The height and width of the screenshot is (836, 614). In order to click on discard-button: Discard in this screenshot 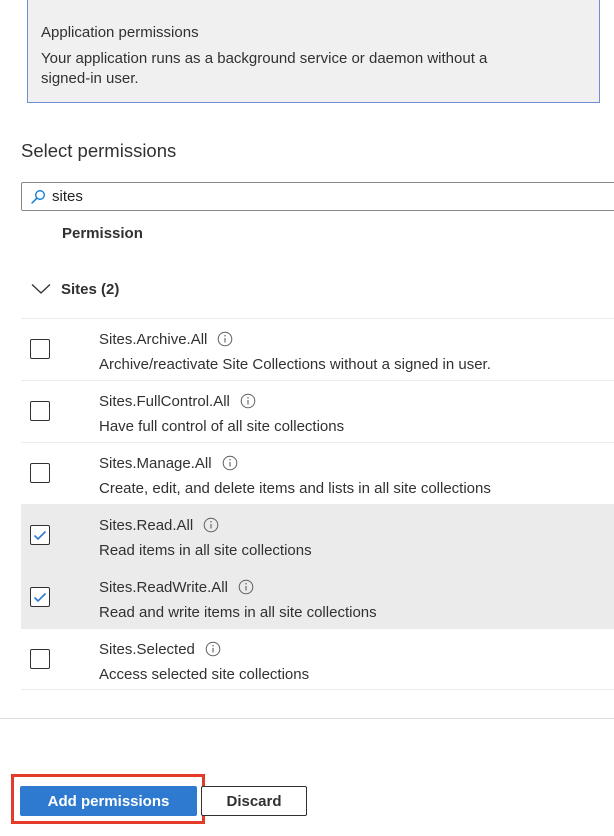, I will do `click(254, 801)`.